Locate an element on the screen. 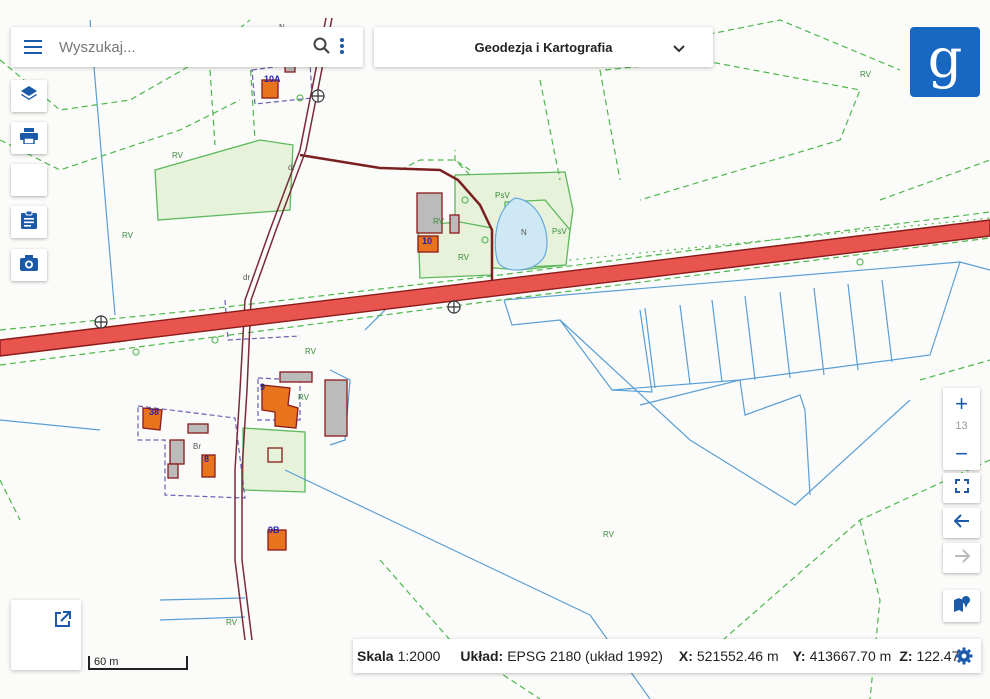 The width and height of the screenshot is (990, 699). layers-icon is located at coordinates (29, 96).